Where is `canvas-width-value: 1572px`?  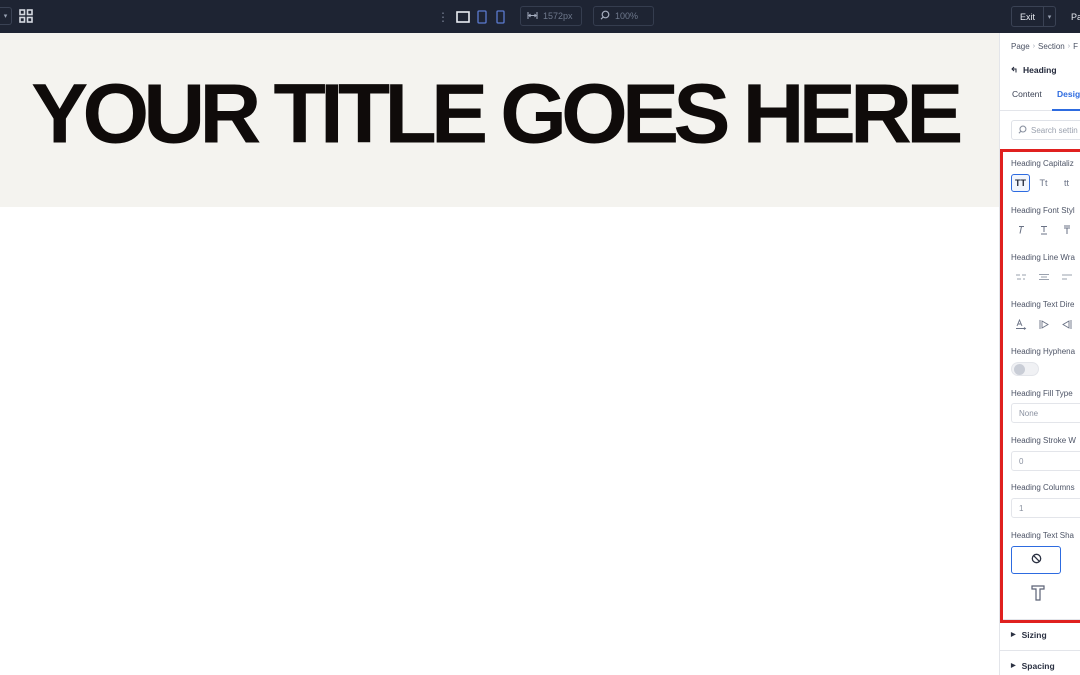 canvas-width-value: 1572px is located at coordinates (558, 16).